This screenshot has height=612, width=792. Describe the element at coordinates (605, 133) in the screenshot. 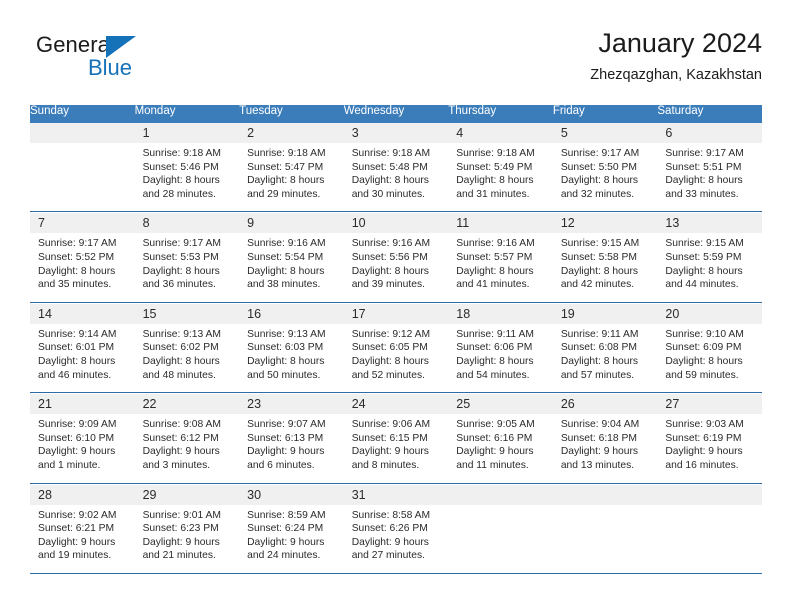

I see `day-number-5: 5` at that location.